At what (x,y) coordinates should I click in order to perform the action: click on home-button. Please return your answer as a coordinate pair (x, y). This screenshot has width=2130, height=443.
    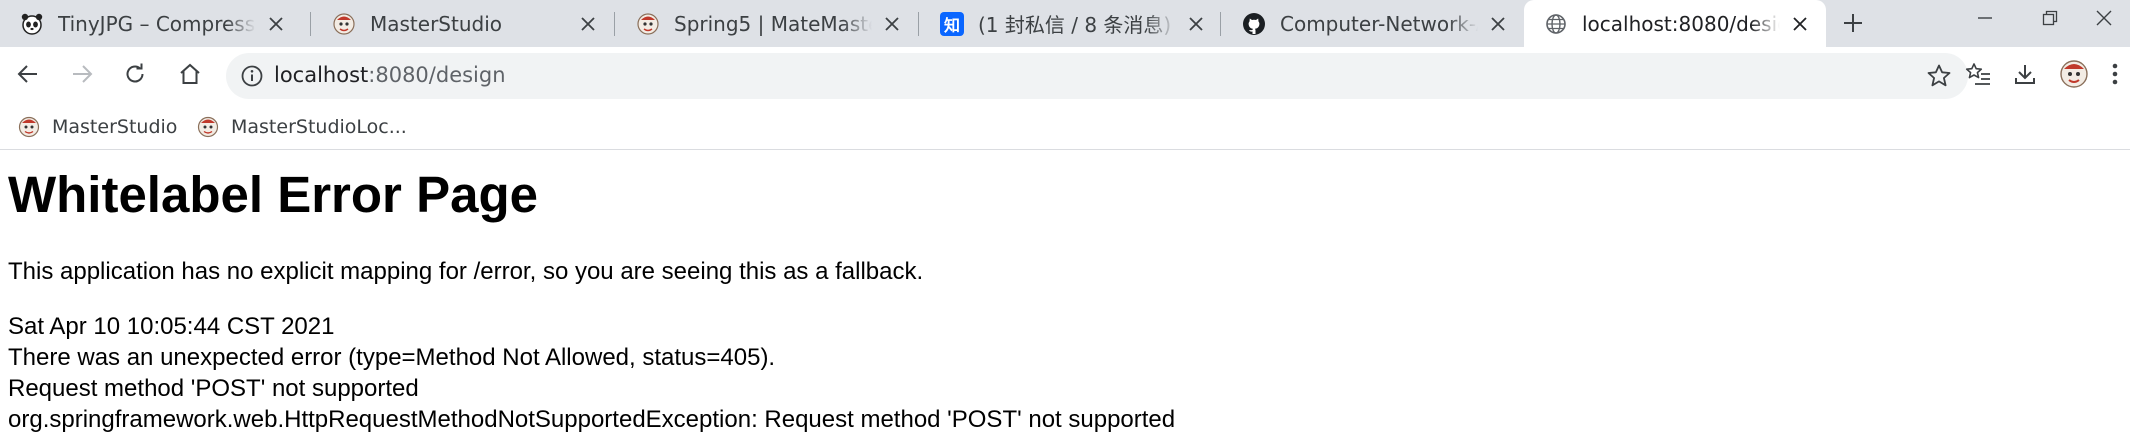
    Looking at the image, I should click on (190, 76).